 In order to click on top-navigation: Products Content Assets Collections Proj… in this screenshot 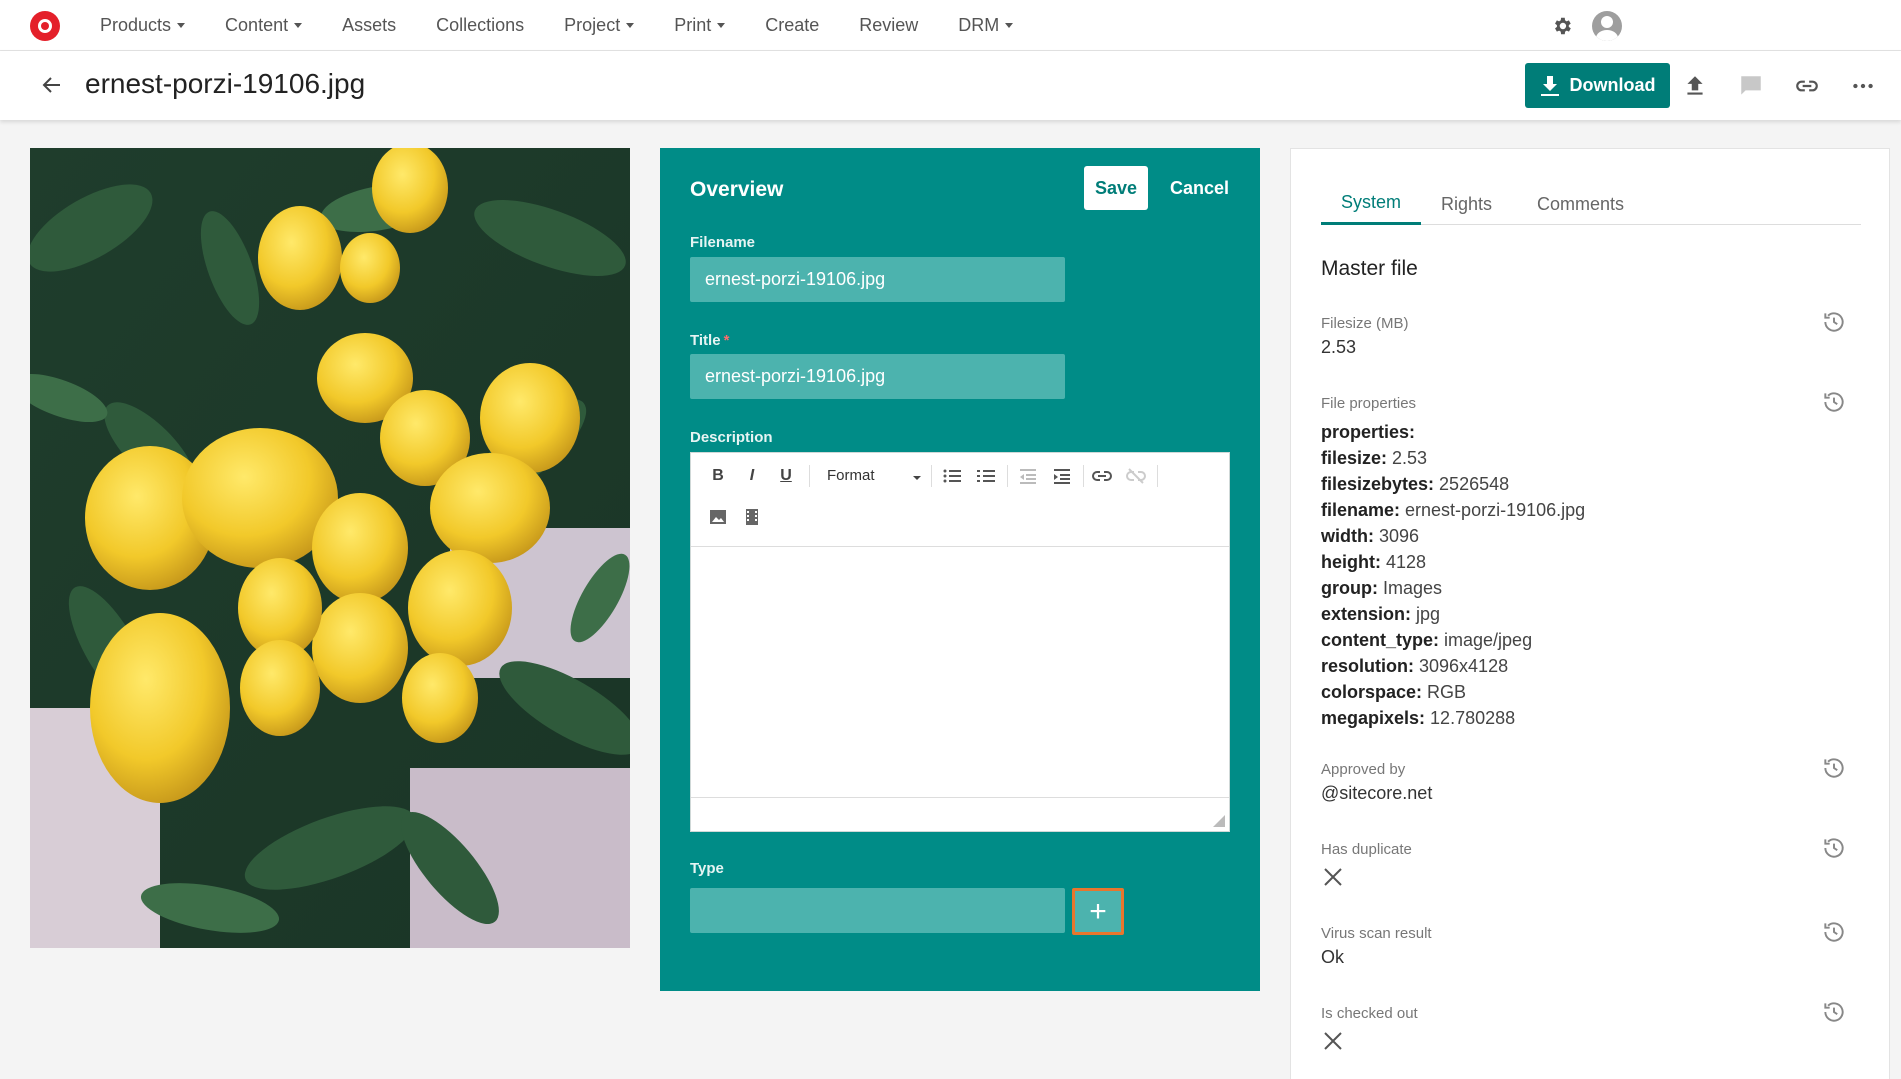, I will do `click(950, 25)`.